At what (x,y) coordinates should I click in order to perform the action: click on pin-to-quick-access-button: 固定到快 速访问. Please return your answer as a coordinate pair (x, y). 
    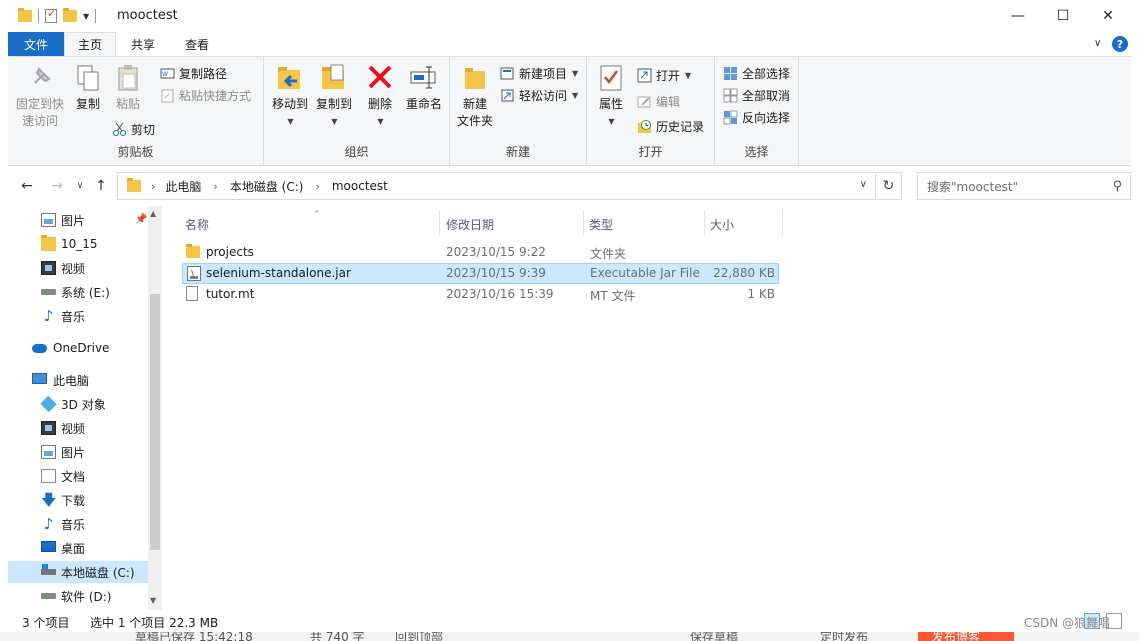
    Looking at the image, I should click on (40, 96).